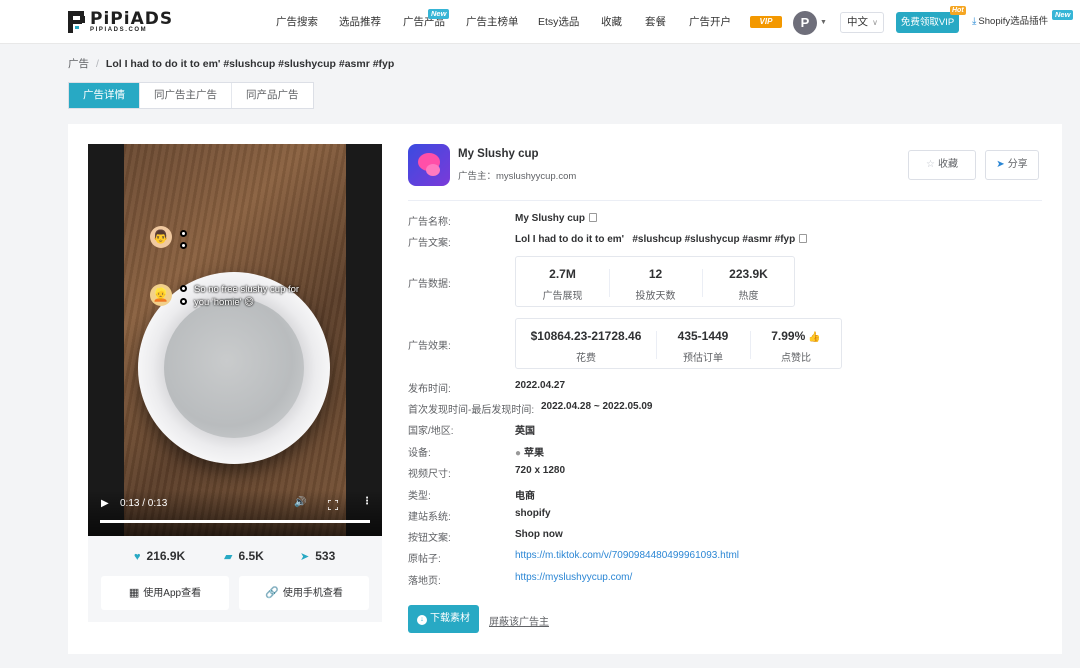 This screenshot has height=668, width=1080. I want to click on tab-same-advertiser: 同广告主广告, so click(186, 95).